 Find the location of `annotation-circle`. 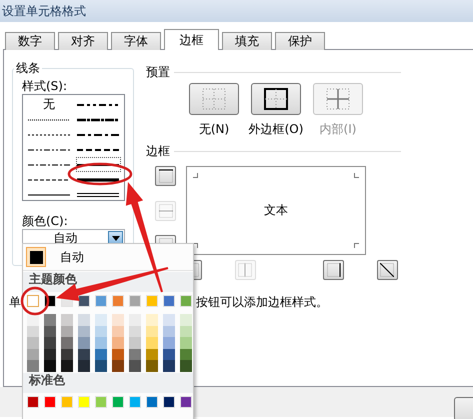

annotation-circle is located at coordinates (35, 301).